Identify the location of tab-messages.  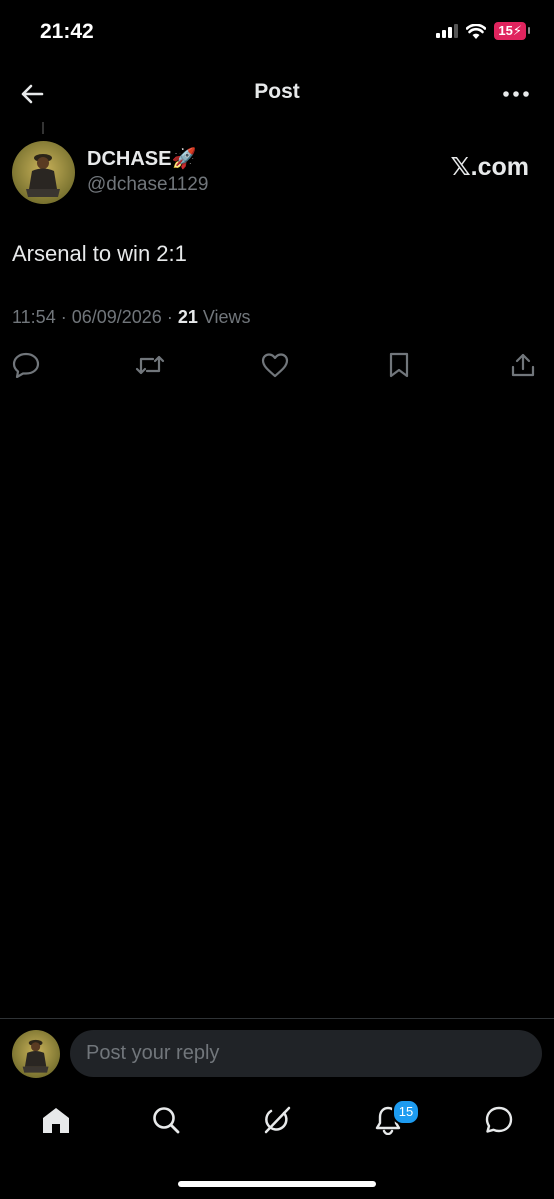
(499, 1120).